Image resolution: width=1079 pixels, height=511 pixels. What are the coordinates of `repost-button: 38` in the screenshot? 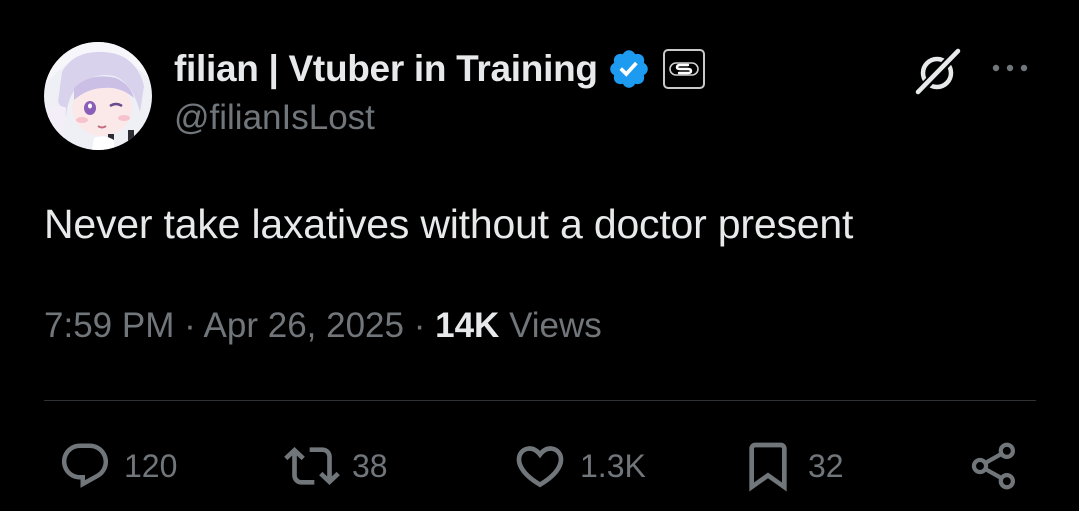 It's located at (336, 466).